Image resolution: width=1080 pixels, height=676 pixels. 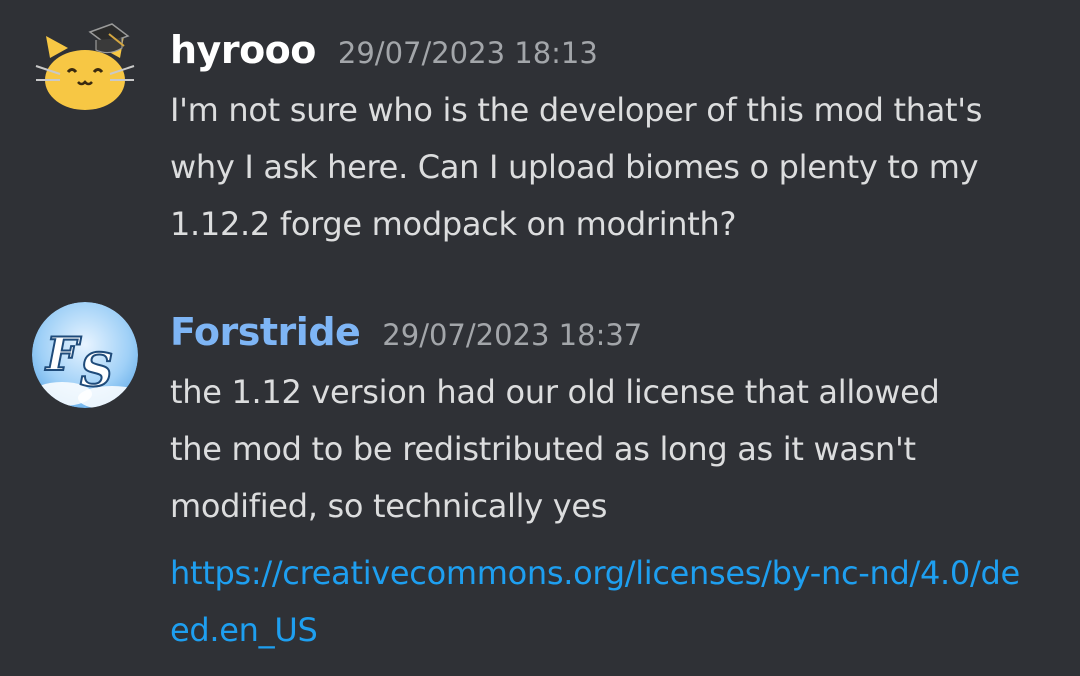 I want to click on message-header: Forstride 29/07/2023 18:37, so click(x=406, y=332).